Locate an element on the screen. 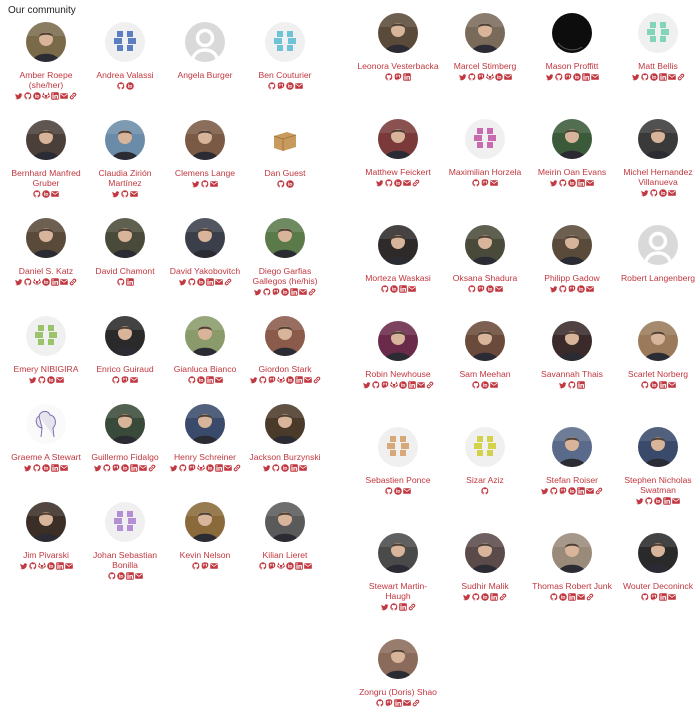 This screenshot has width=699, height=726. member-name: Thomas Robert Junk is located at coordinates (572, 586).